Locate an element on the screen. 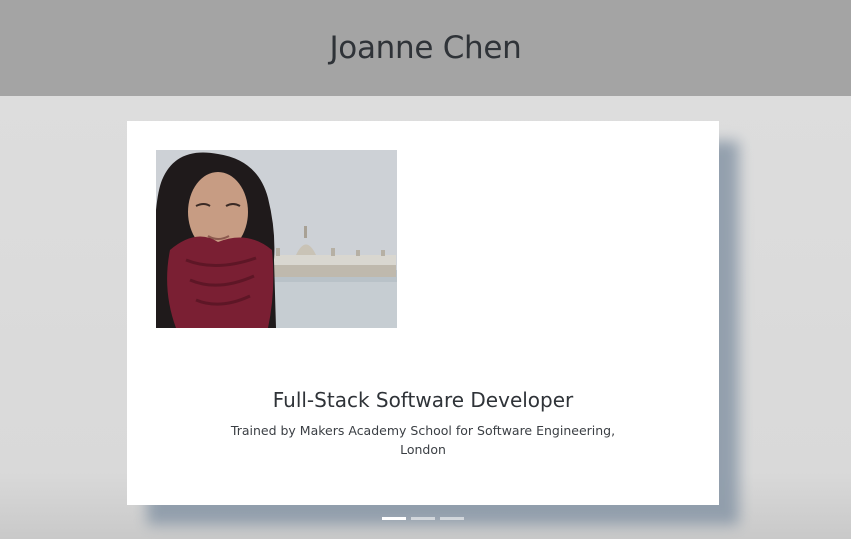 This screenshot has width=851, height=539. carousel-indicators is located at coordinates (423, 518).